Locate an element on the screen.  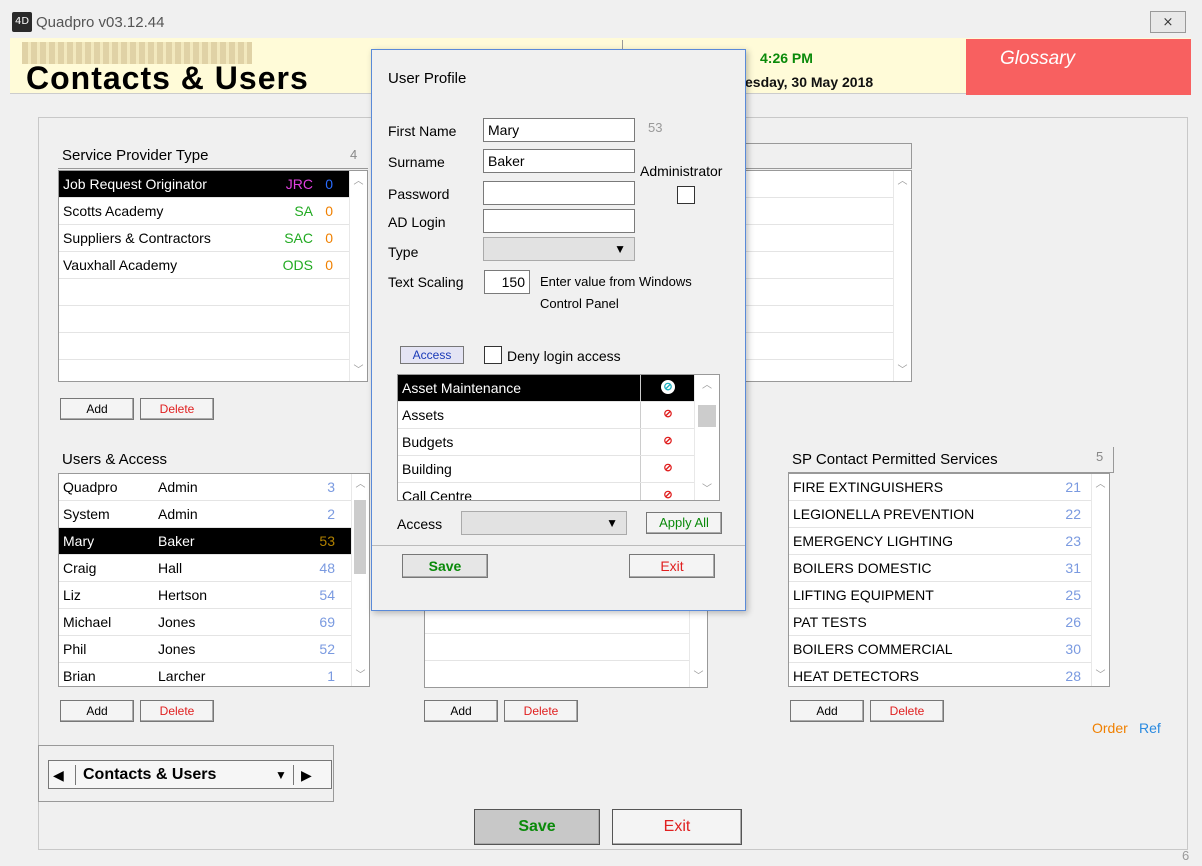
access-row: Asset Maintenance ⊘ is located at coordinates (558, 388).